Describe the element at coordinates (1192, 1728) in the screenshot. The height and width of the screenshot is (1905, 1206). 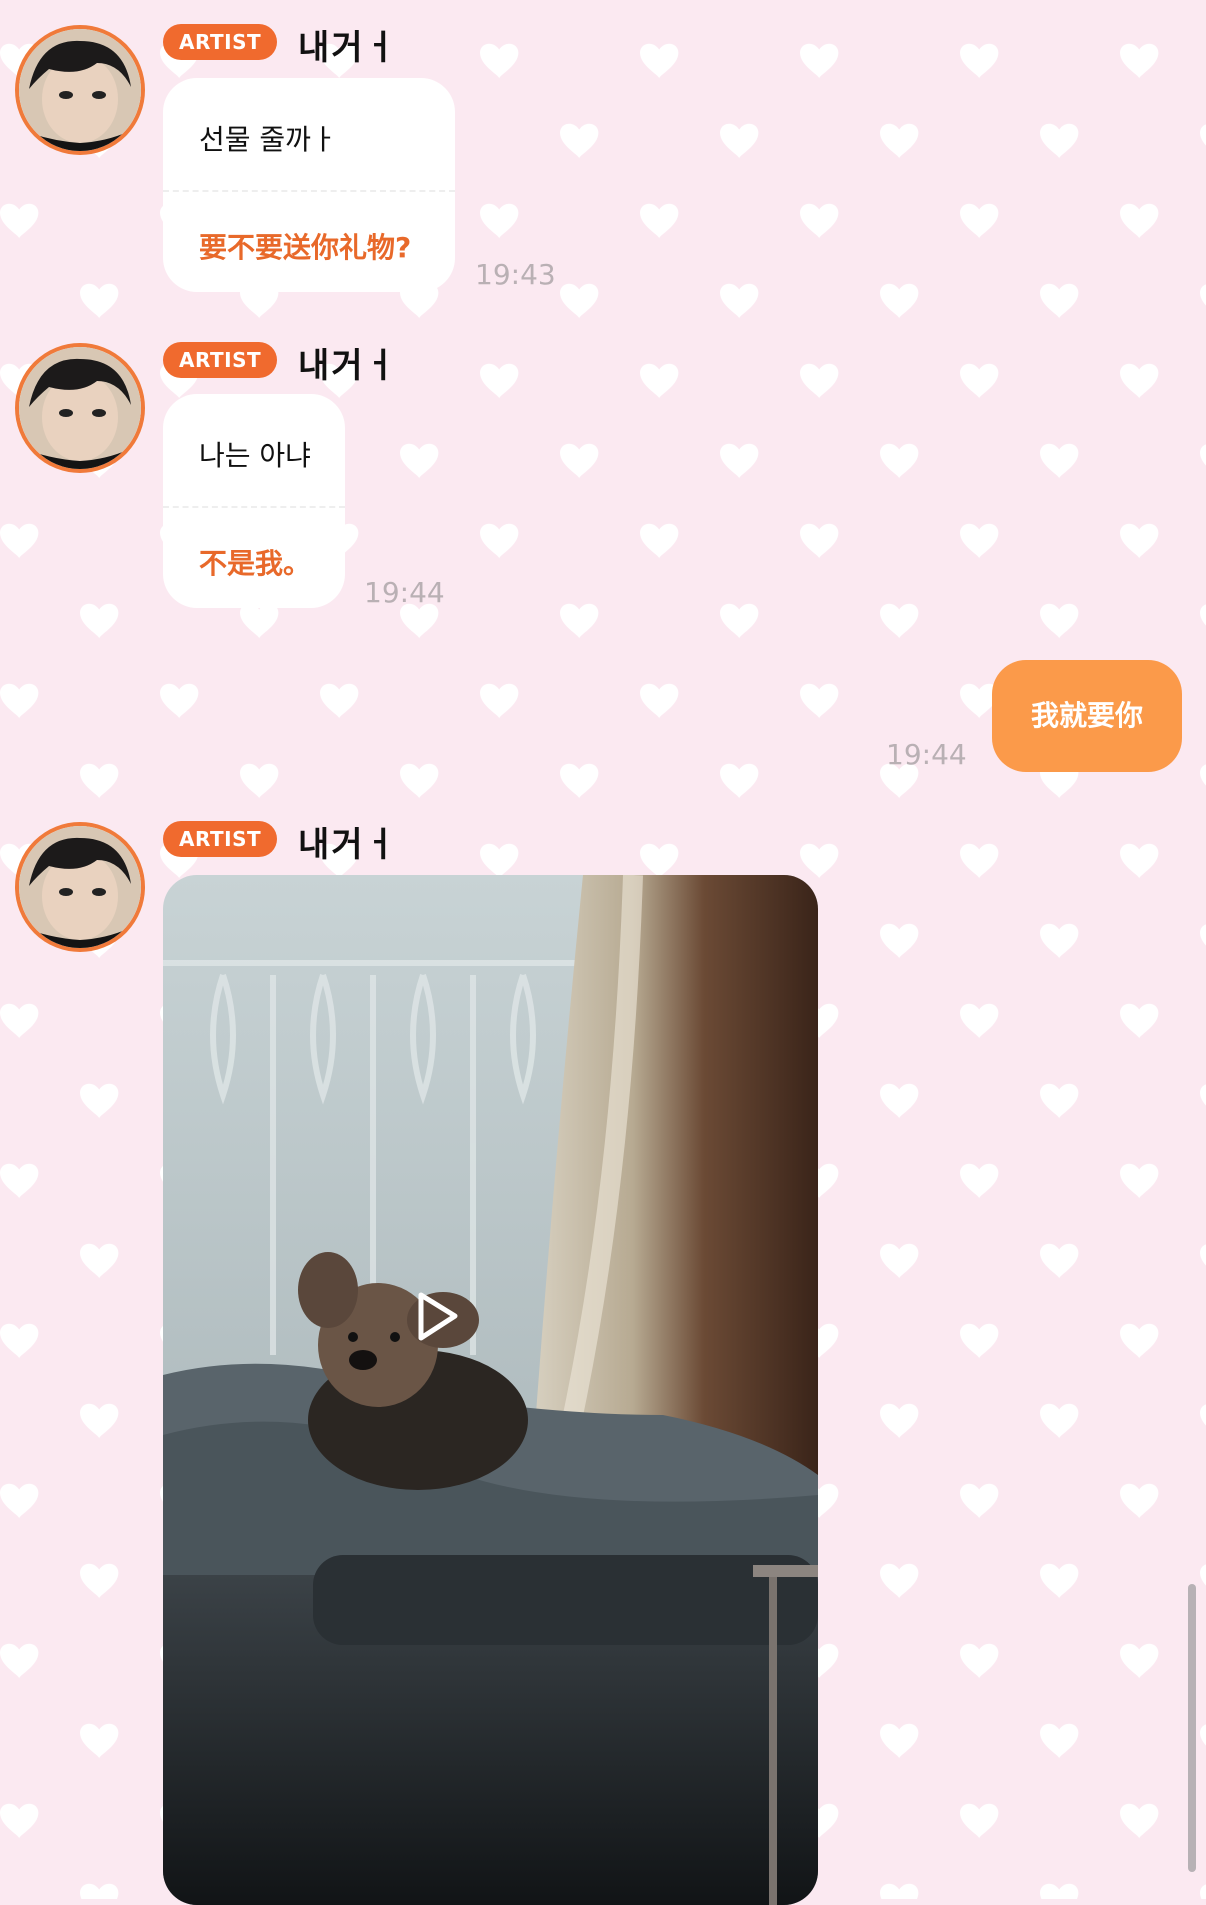
I see `scrollbar` at that location.